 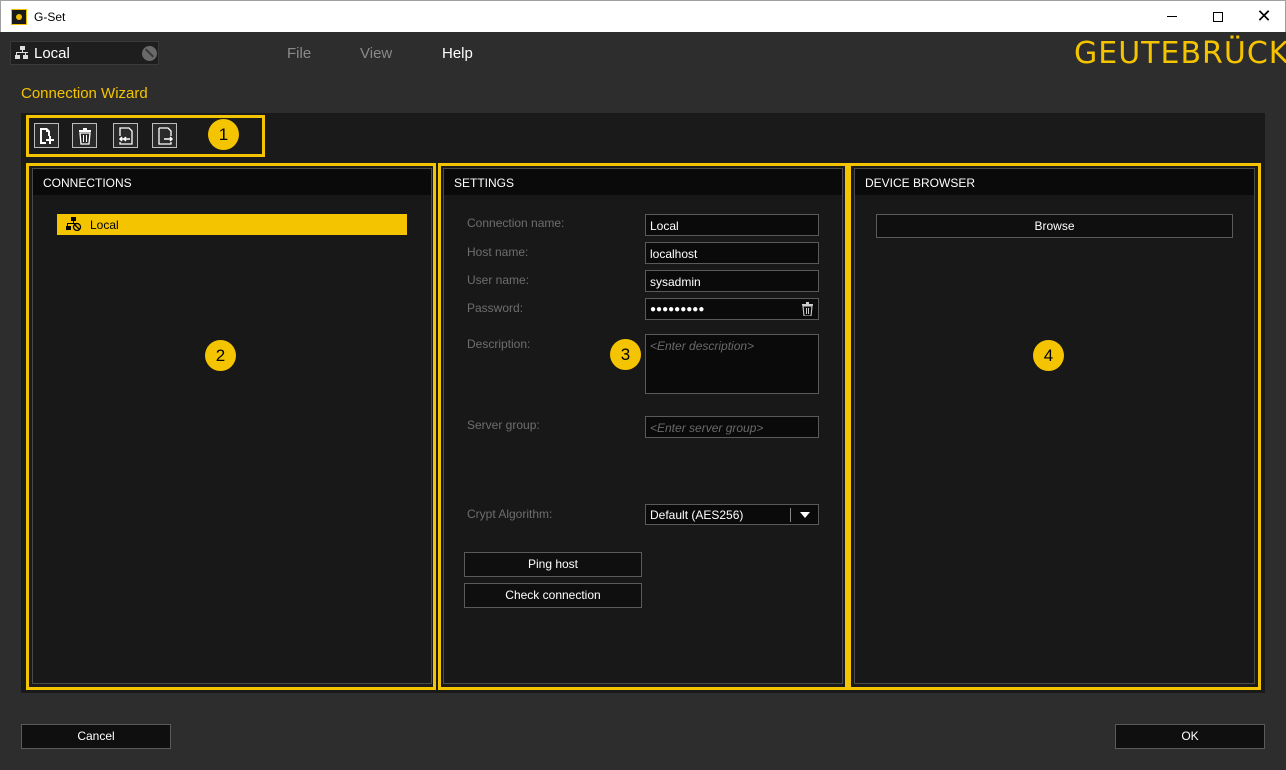 I want to click on app-header: Local File View Help GEUTEBRÜCK, so click(x=643, y=54).